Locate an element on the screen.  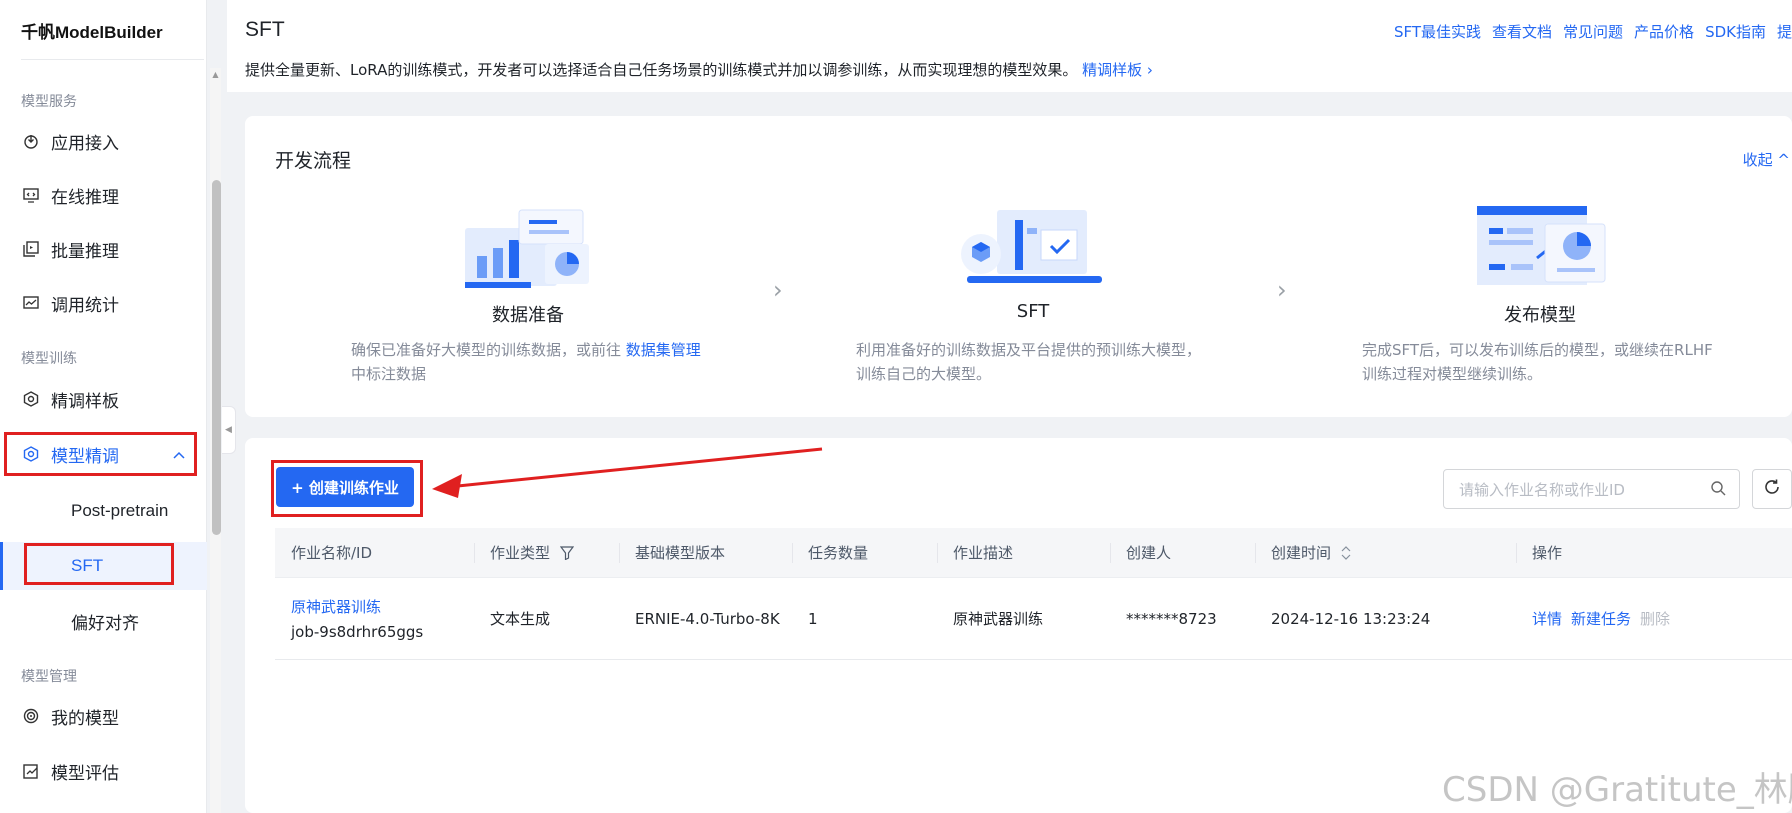
header-links: SFT最佳实践 查看文档 常见问题 产品价格 SDK指南 提 is located at coordinates (1593, 31).